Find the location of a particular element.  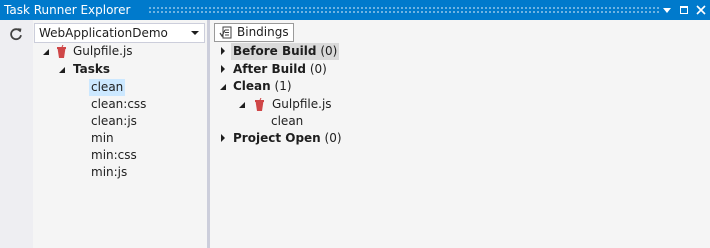

task-item-min-js: min:js is located at coordinates (109, 172).